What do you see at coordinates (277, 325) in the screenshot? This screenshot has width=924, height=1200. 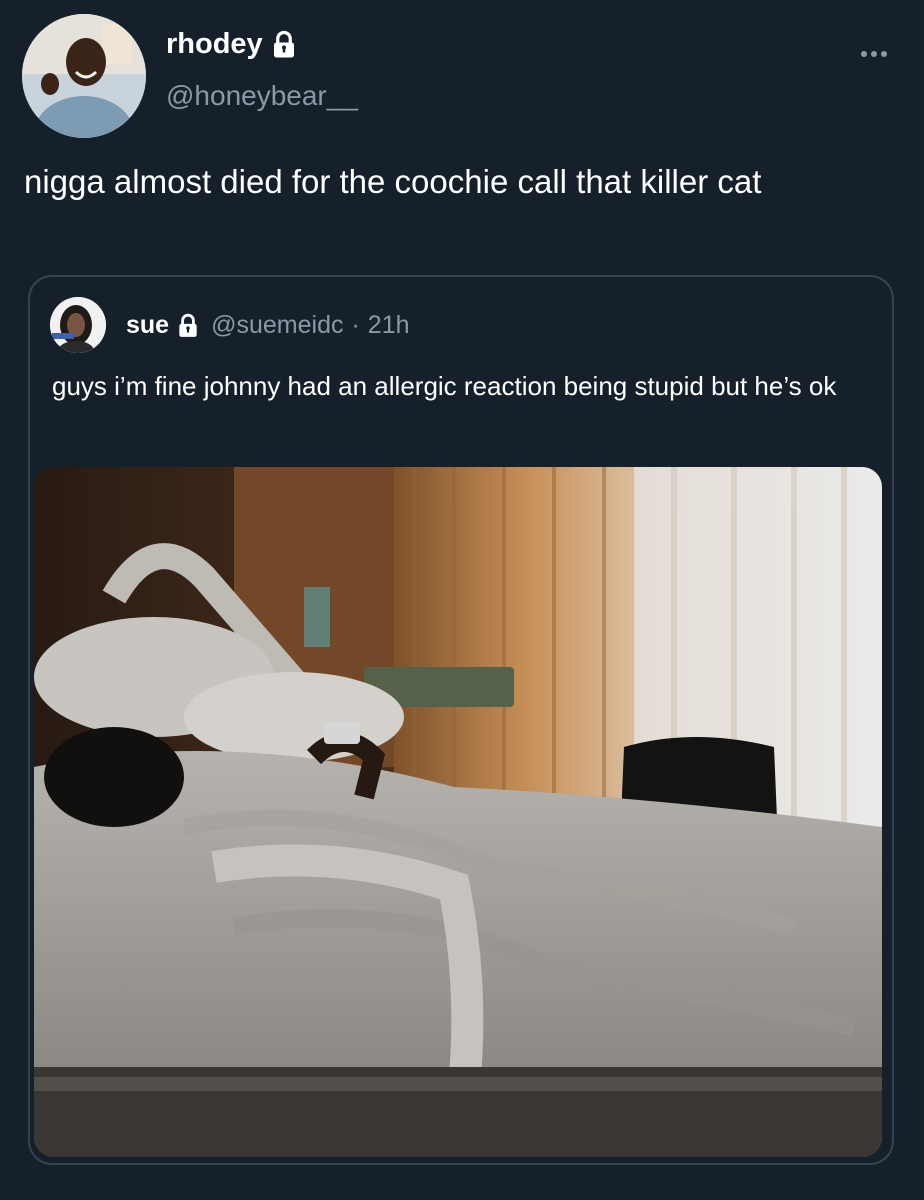 I see `quoted-author-handle: @suemeidc` at bounding box center [277, 325].